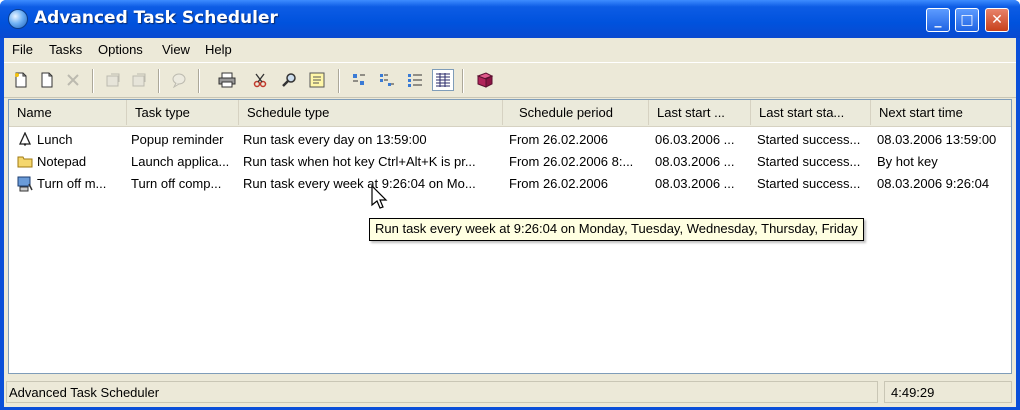  Describe the element at coordinates (227, 80) in the screenshot. I see `print-icon` at that location.